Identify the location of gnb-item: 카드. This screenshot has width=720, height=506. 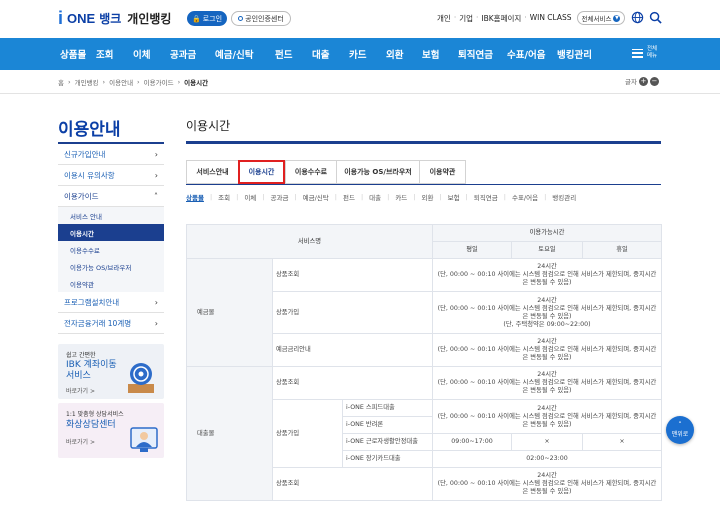
(367, 54).